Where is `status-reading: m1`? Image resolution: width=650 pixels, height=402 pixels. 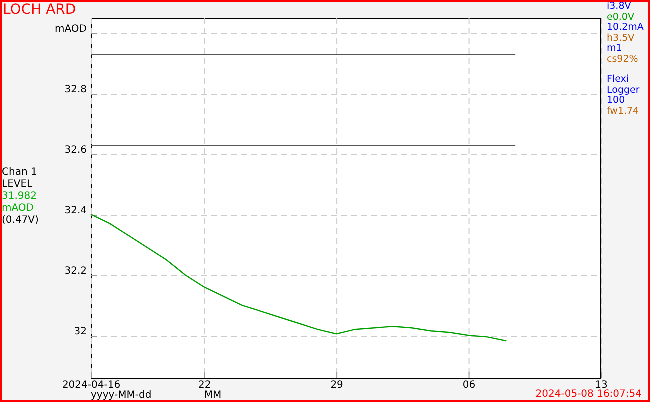
status-reading: m1 is located at coordinates (615, 49).